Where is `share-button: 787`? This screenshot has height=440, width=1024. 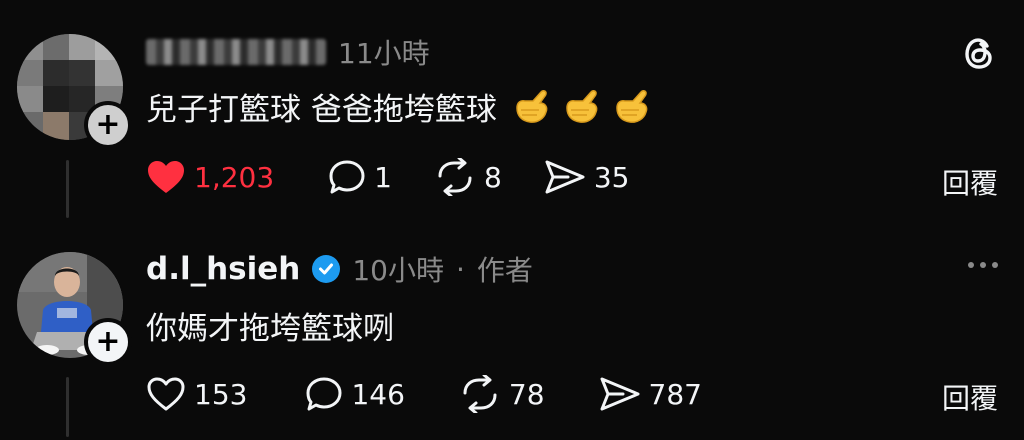 share-button: 787 is located at coordinates (650, 394).